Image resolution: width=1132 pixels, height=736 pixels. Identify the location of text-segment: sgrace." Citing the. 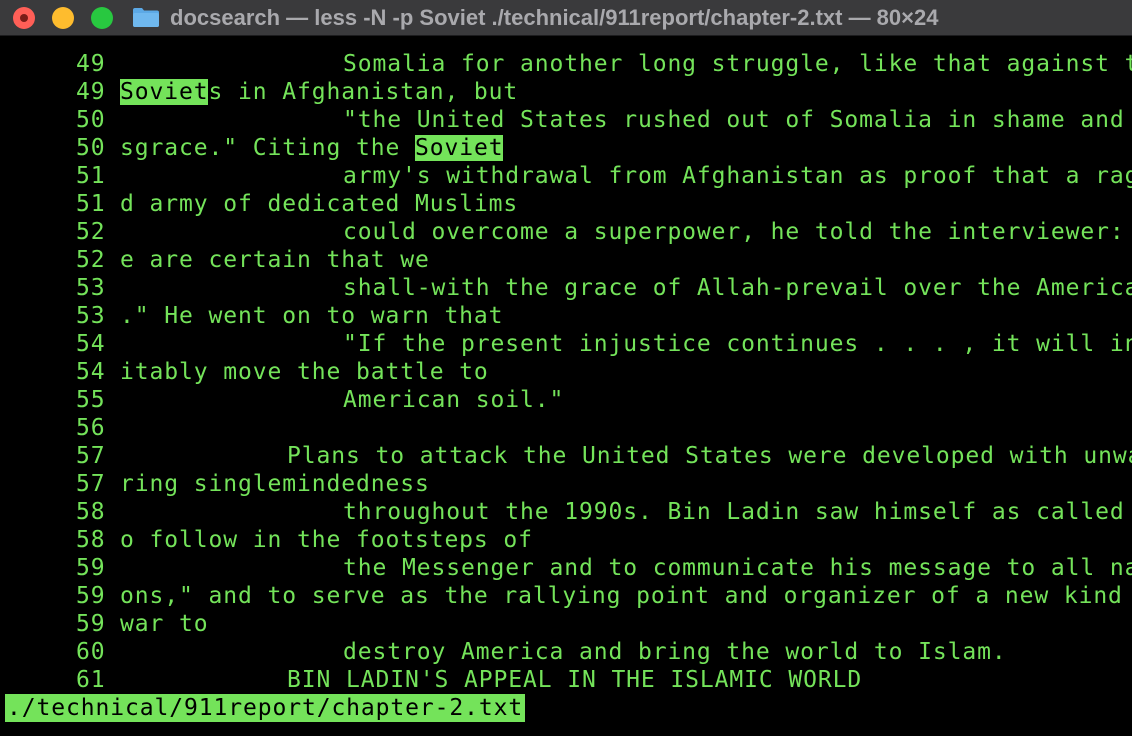
(267, 148).